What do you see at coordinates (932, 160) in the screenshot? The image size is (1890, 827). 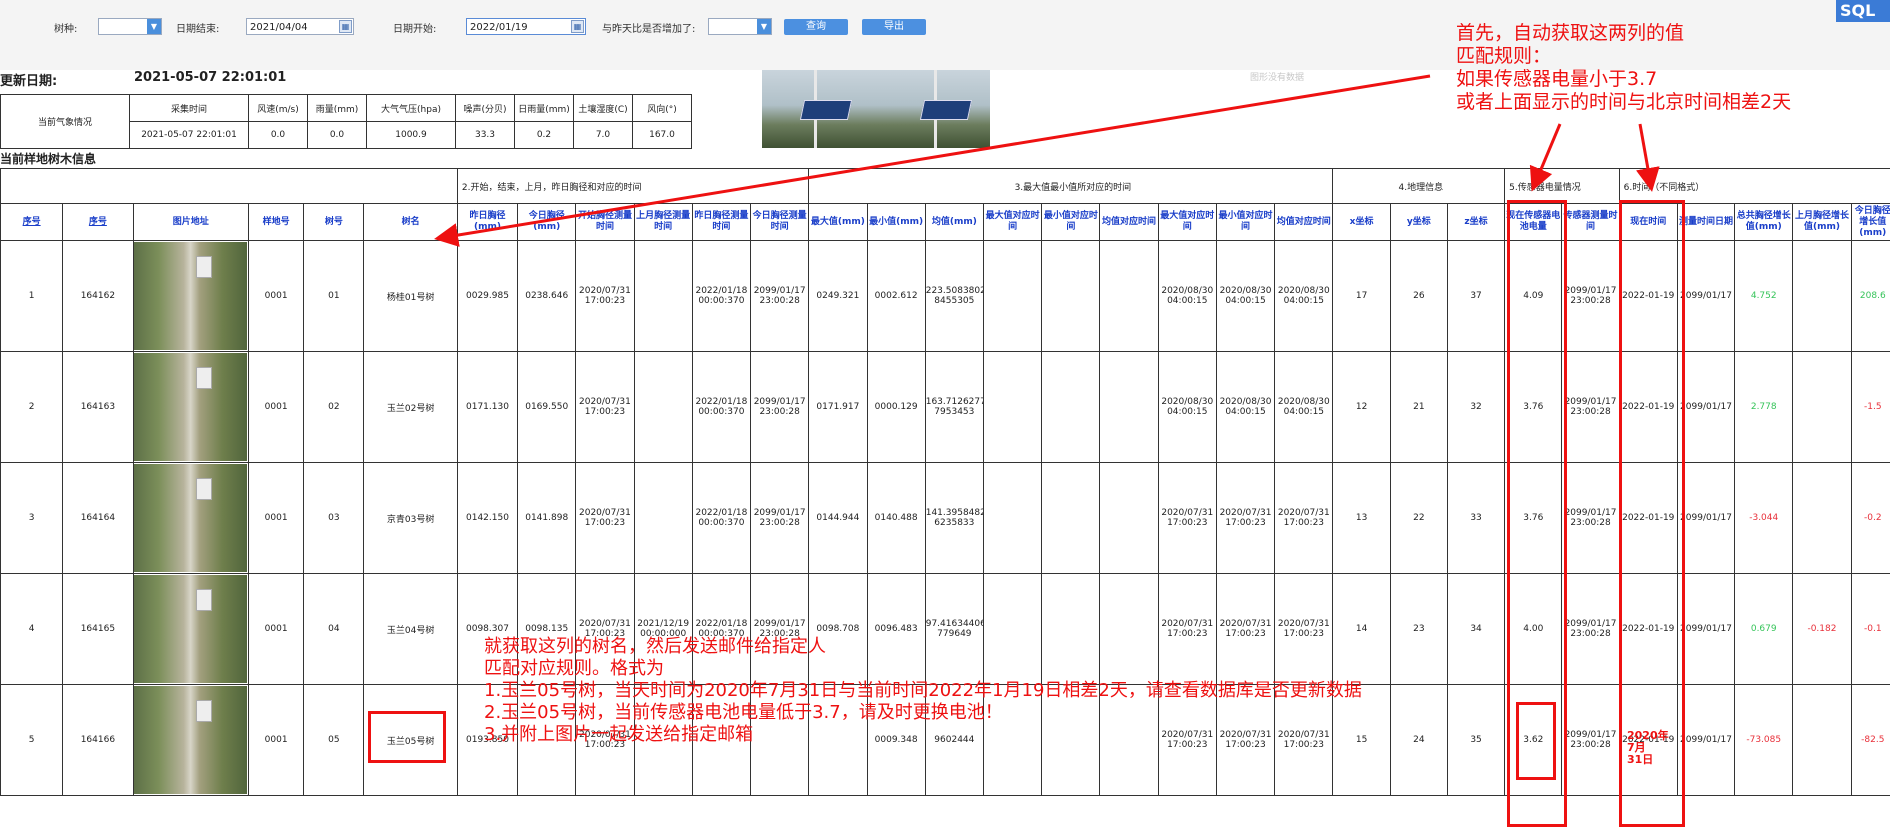 I see `arrow-to-tree-name` at bounding box center [932, 160].